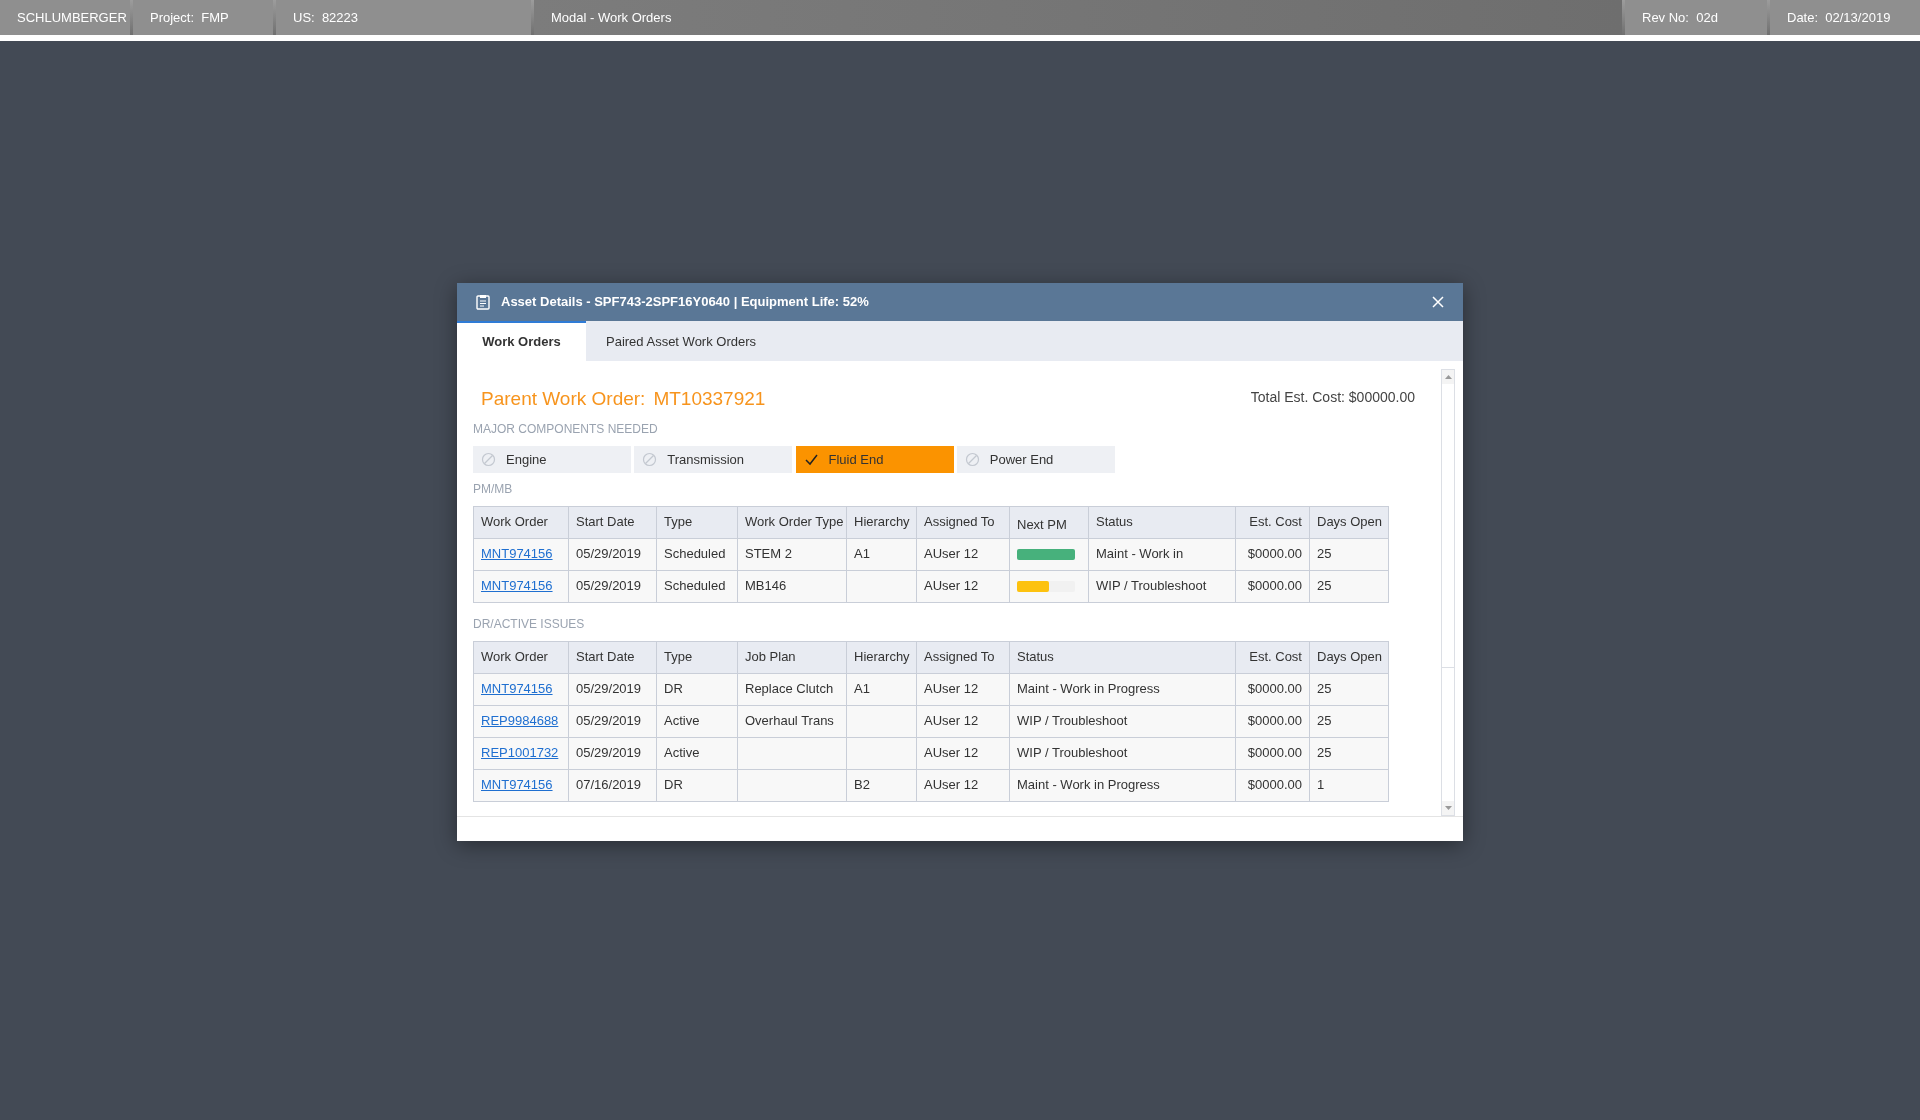  What do you see at coordinates (811, 459) in the screenshot?
I see `check-icon` at bounding box center [811, 459].